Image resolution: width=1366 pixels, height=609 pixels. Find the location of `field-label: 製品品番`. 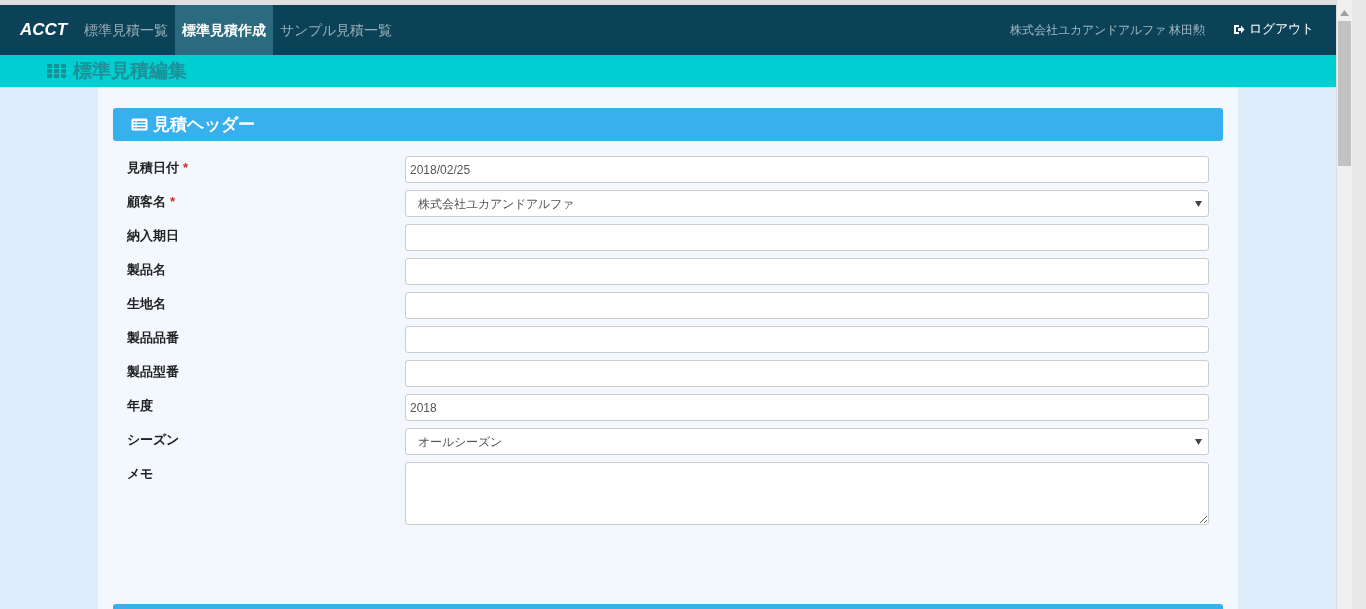

field-label: 製品品番 is located at coordinates (153, 338).